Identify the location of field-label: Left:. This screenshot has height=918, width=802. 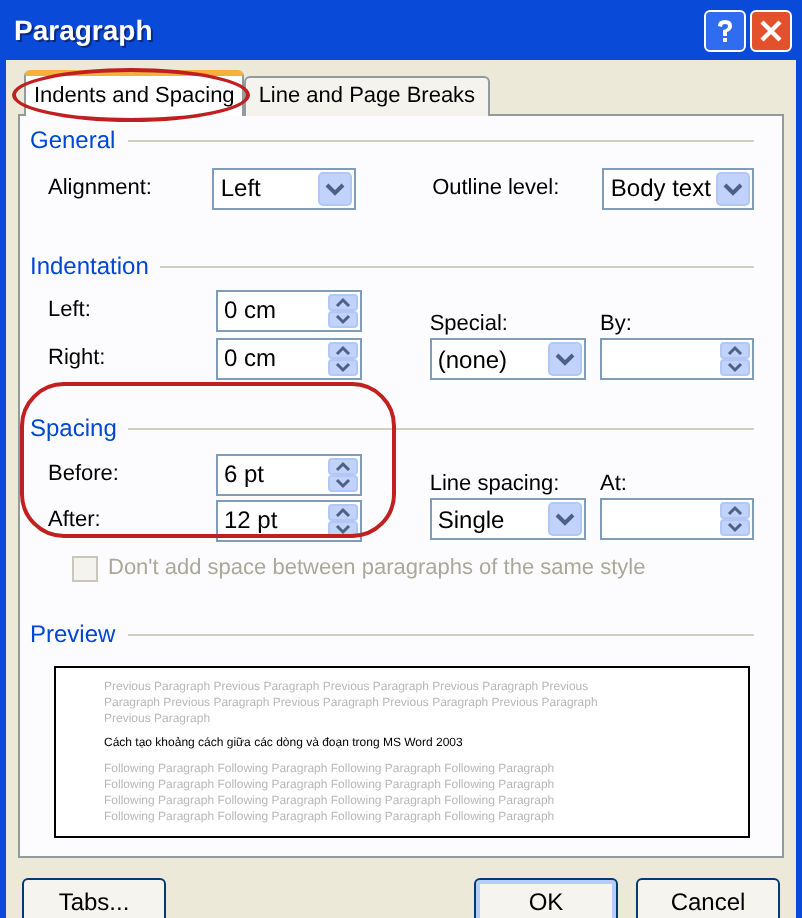
(70, 310).